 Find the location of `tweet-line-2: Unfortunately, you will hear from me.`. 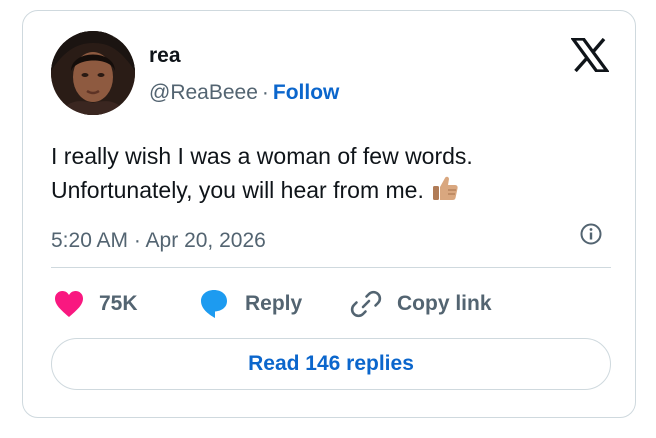

tweet-line-2: Unfortunately, you will hear from me. is located at coordinates (331, 190).